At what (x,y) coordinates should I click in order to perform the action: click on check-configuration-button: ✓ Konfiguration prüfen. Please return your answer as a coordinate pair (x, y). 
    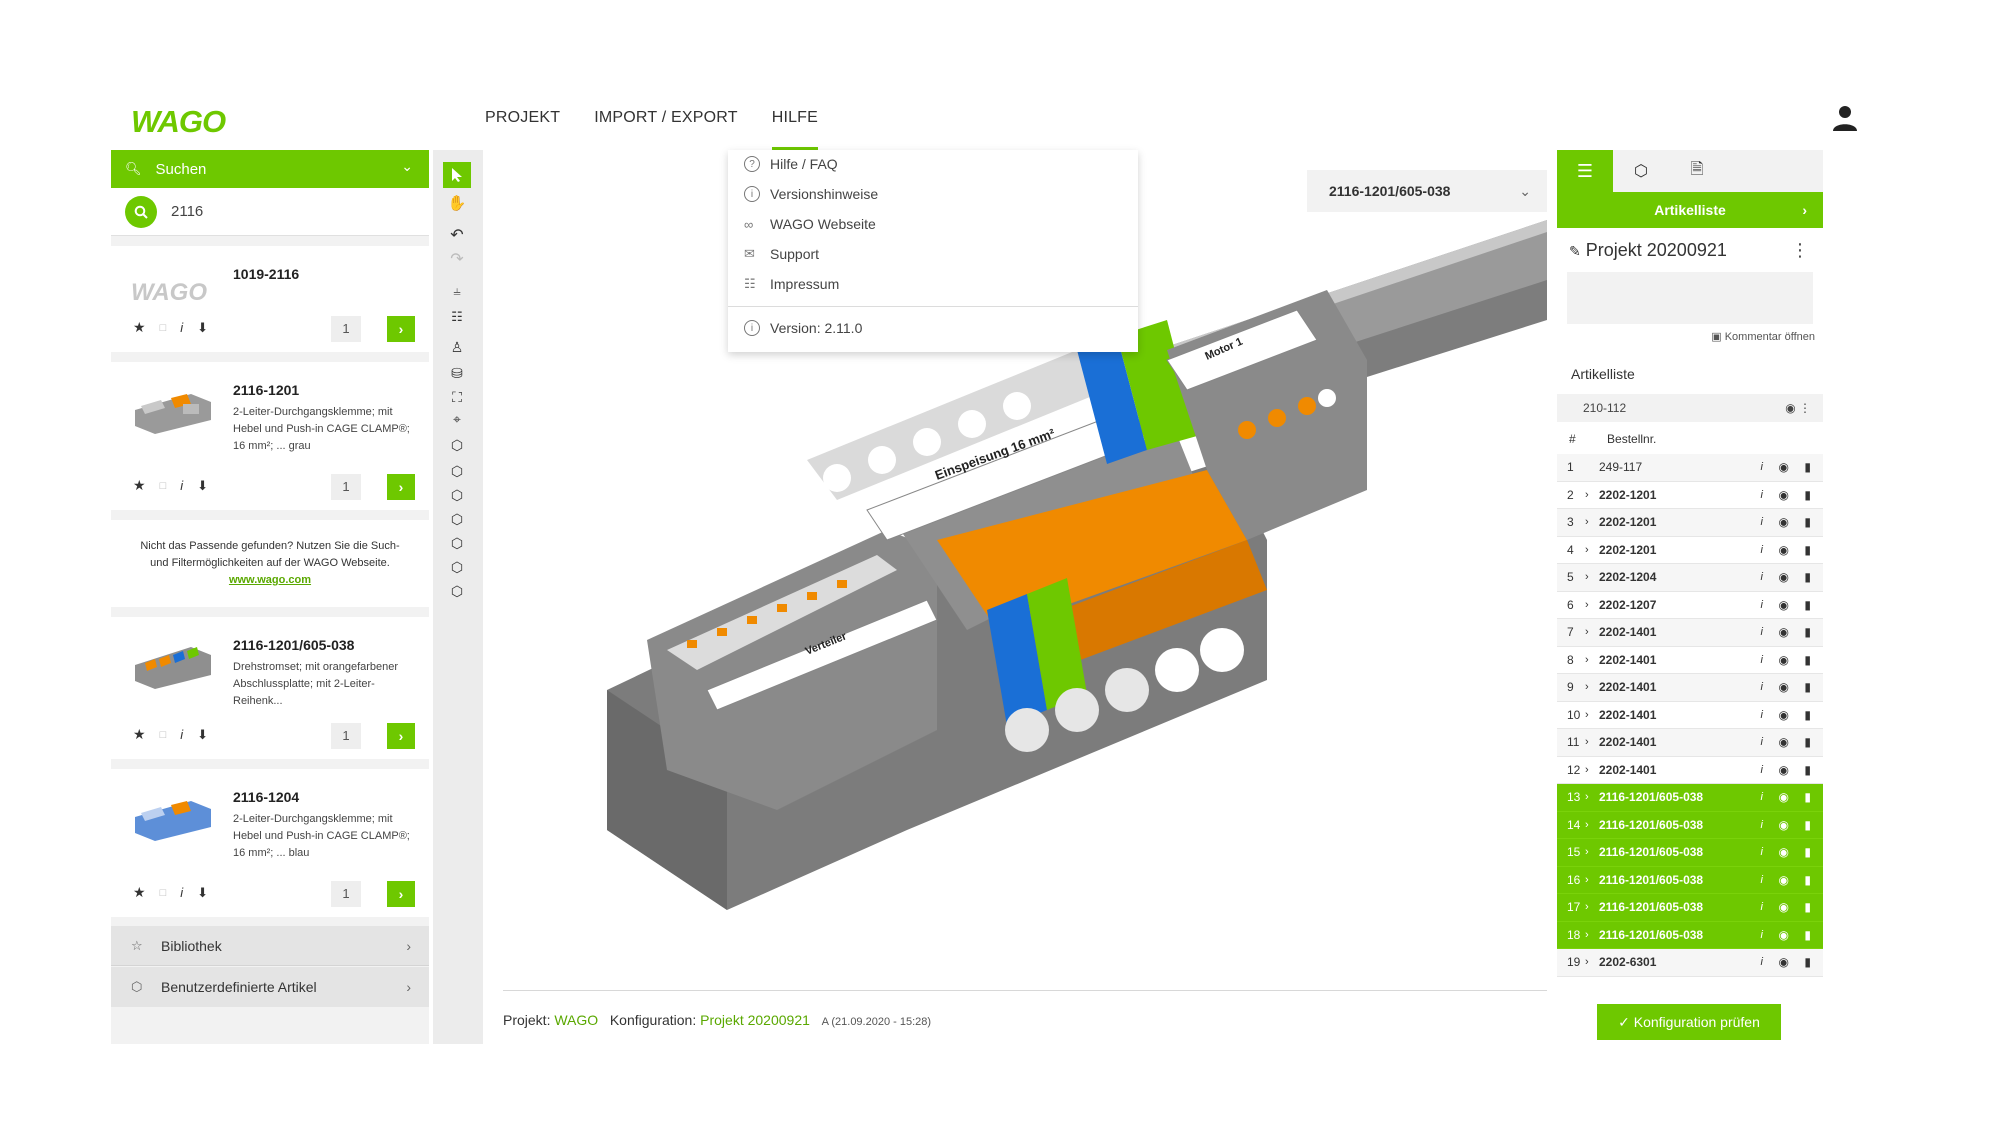
    Looking at the image, I should click on (1689, 1022).